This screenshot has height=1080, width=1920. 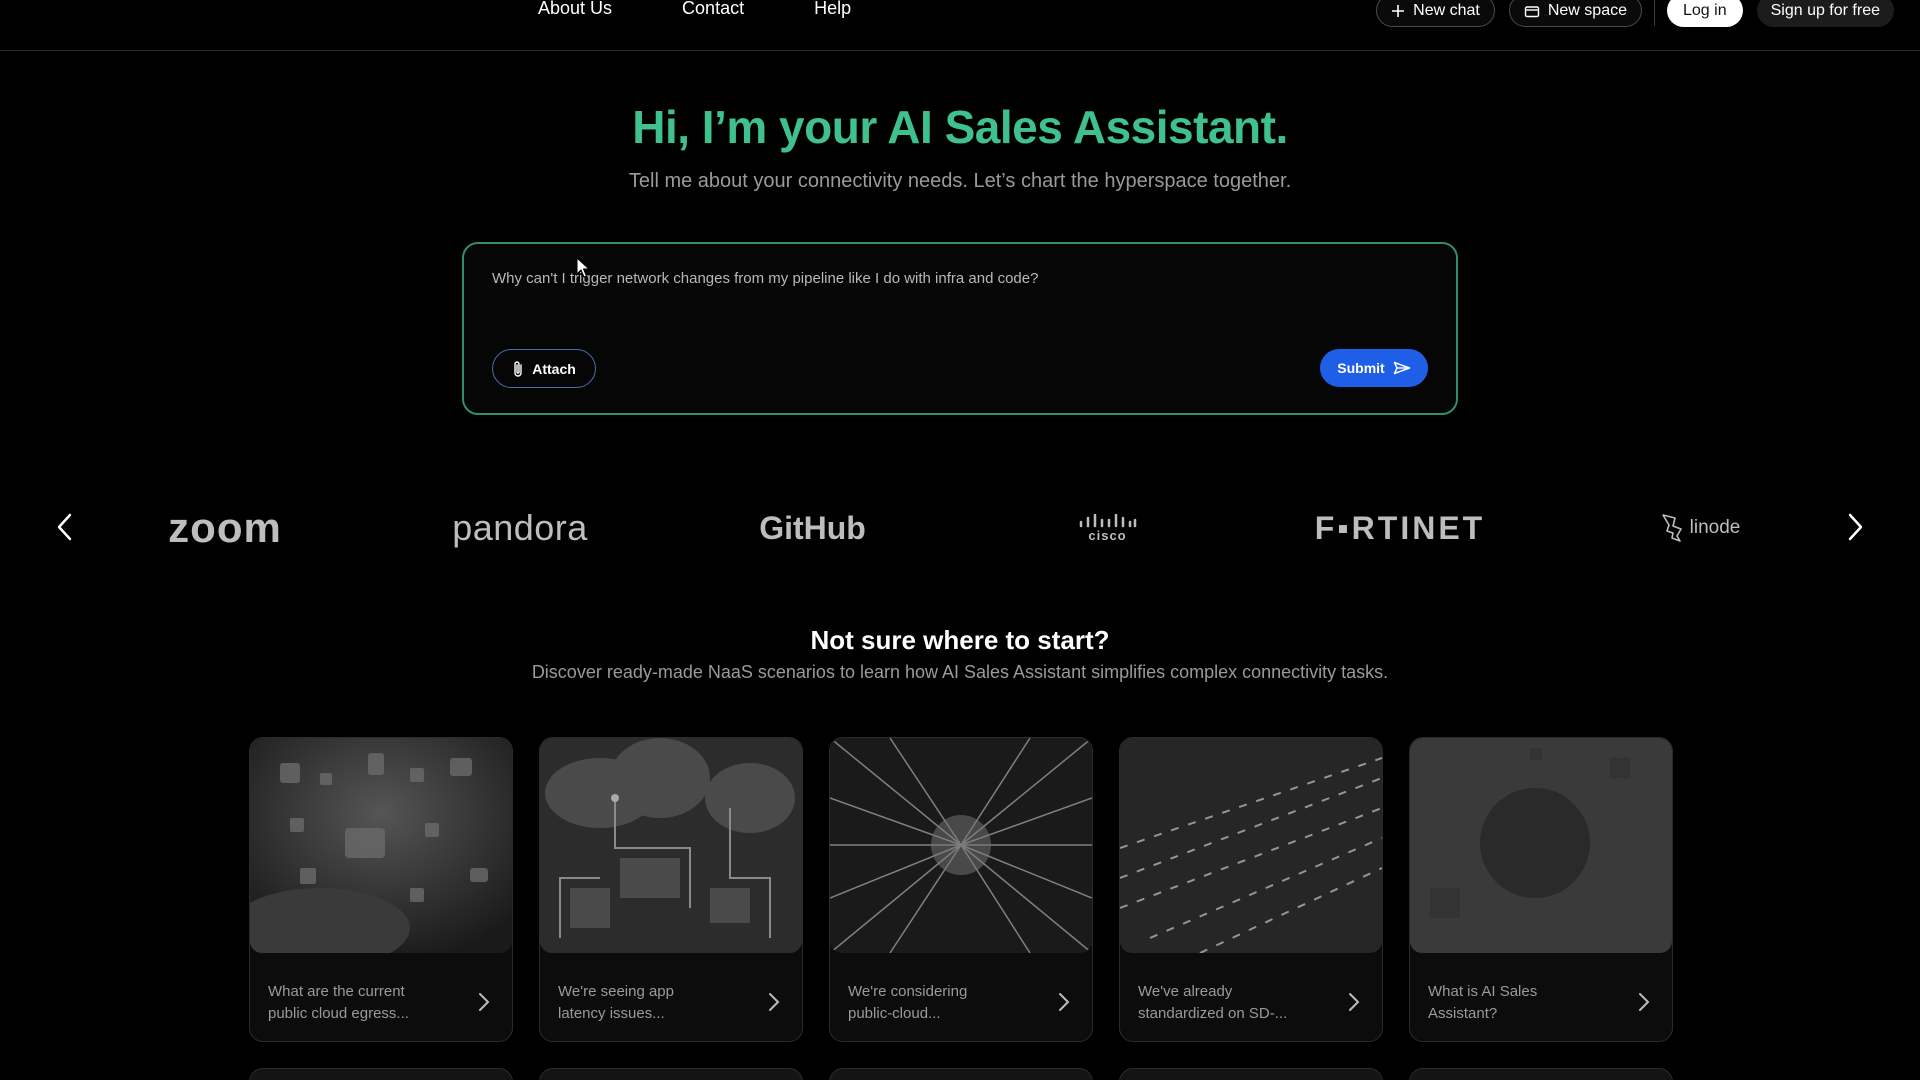 What do you see at coordinates (960, 640) in the screenshot?
I see `section-title: Not sure where to start?` at bounding box center [960, 640].